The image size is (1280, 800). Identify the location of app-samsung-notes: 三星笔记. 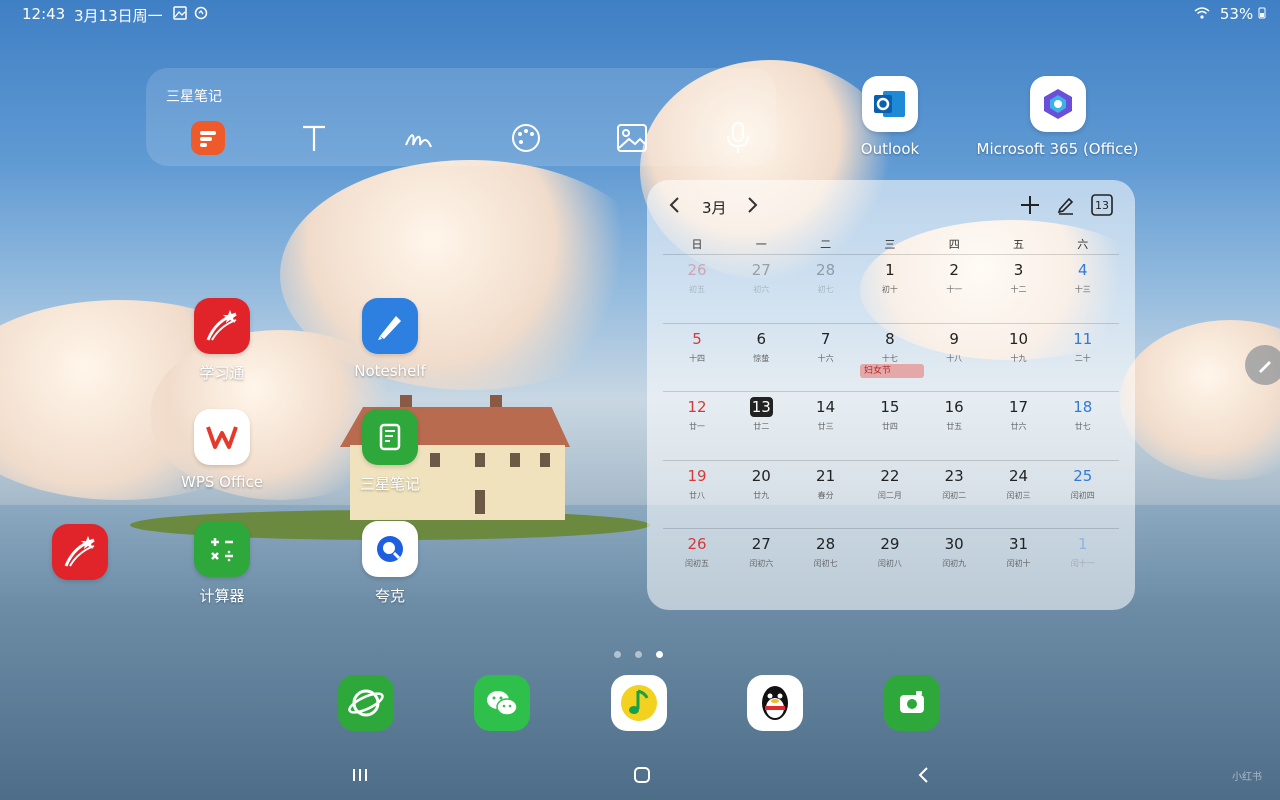
(390, 451).